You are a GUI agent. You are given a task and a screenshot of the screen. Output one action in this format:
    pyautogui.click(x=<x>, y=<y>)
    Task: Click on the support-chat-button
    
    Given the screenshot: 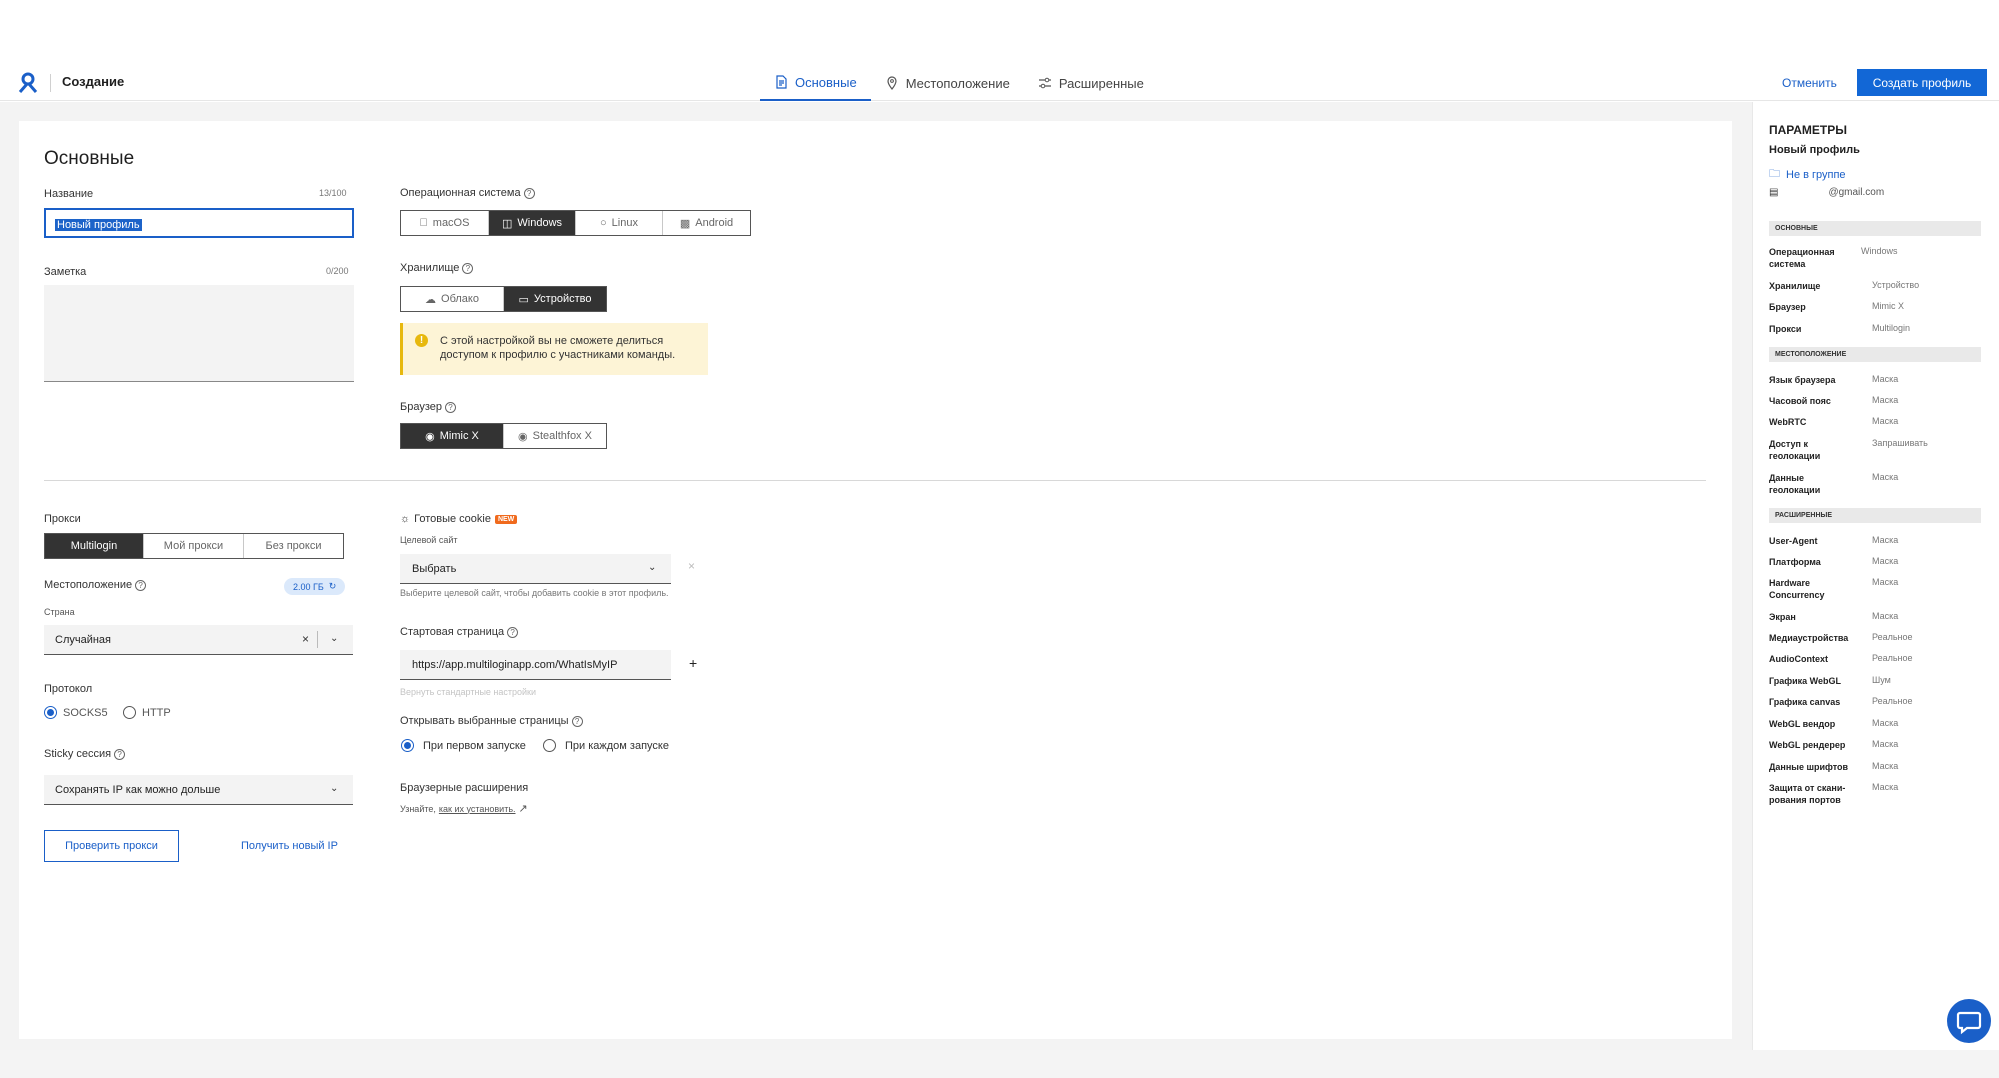 What is the action you would take?
    pyautogui.click(x=1969, y=1021)
    